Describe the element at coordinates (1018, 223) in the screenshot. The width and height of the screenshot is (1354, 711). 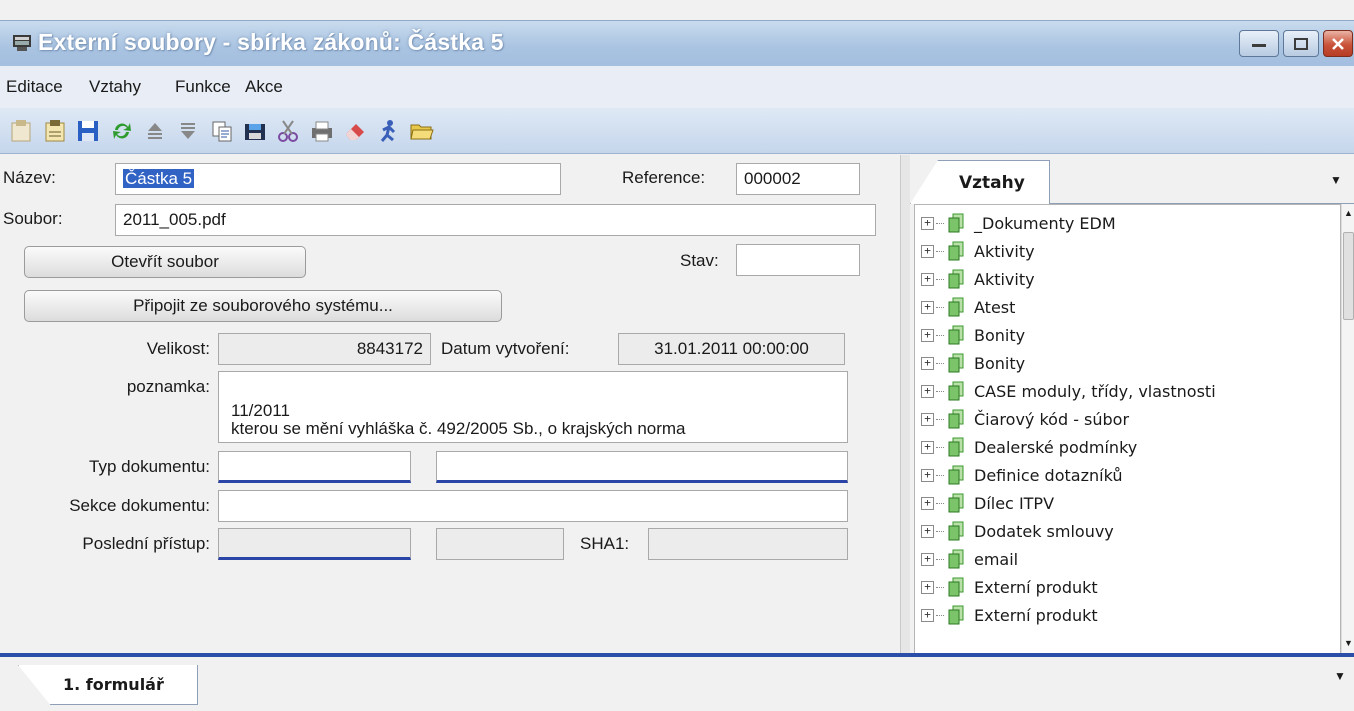
I see `tree-item: + _Dokumenty EDM` at that location.